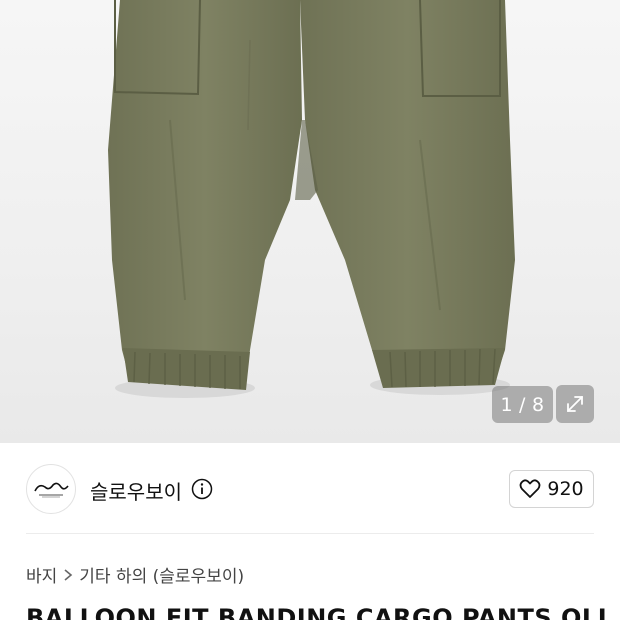 Image resolution: width=620 pixels, height=620 pixels. What do you see at coordinates (68, 575) in the screenshot?
I see `chevron-right-icon` at bounding box center [68, 575].